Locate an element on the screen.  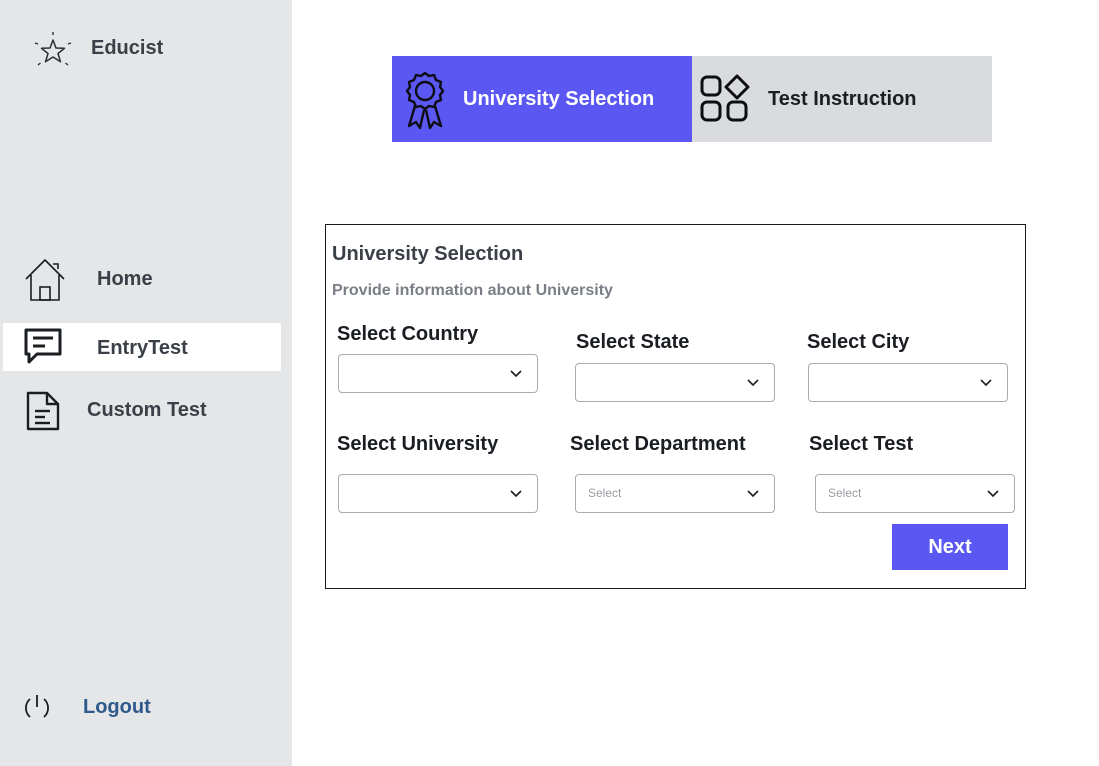
brand-name: Educist is located at coordinates (127, 48).